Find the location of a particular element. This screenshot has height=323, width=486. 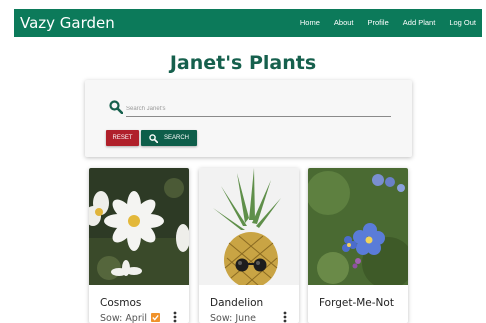

reset-button: RESET is located at coordinates (122, 138).